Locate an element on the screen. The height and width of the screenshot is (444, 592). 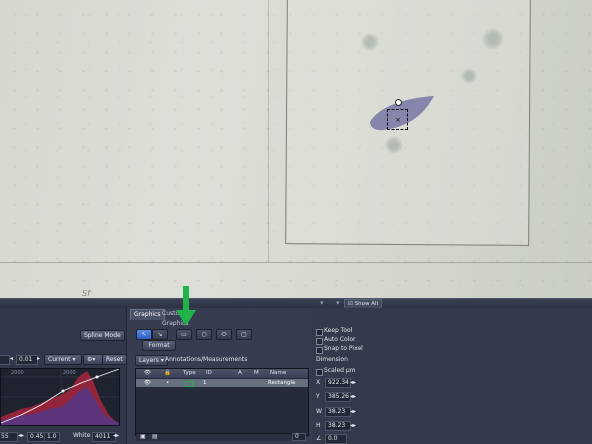
circle-tool: ○ is located at coordinates (204, 334).